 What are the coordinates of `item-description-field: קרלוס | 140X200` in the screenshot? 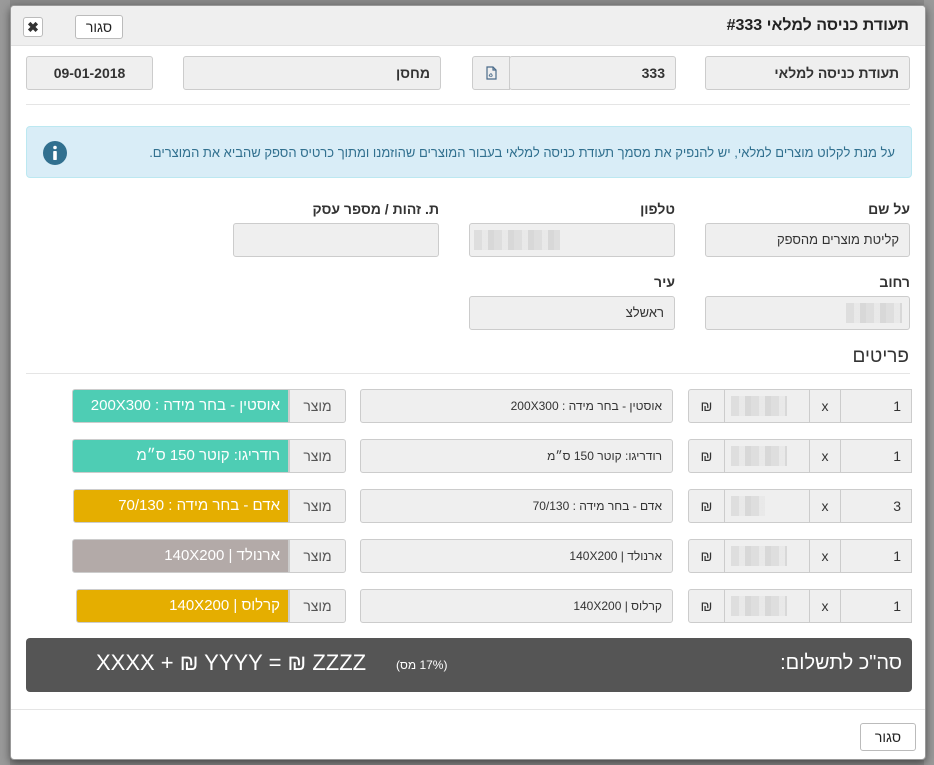 It's located at (516, 606).